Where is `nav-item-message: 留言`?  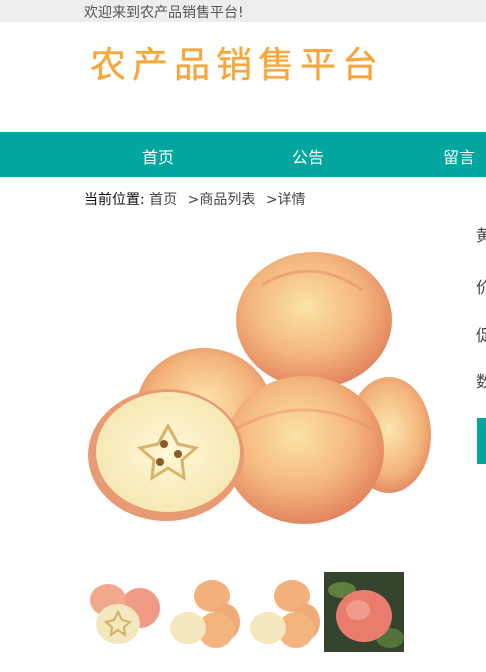
nav-item-message: 留言 is located at coordinates (459, 156).